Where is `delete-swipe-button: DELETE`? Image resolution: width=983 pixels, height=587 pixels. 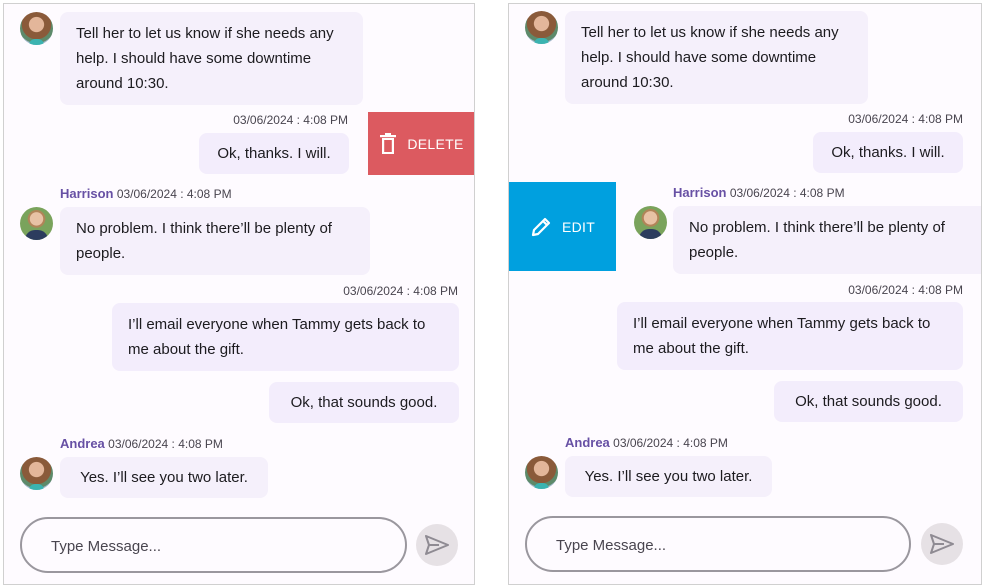 delete-swipe-button: DELETE is located at coordinates (421, 143).